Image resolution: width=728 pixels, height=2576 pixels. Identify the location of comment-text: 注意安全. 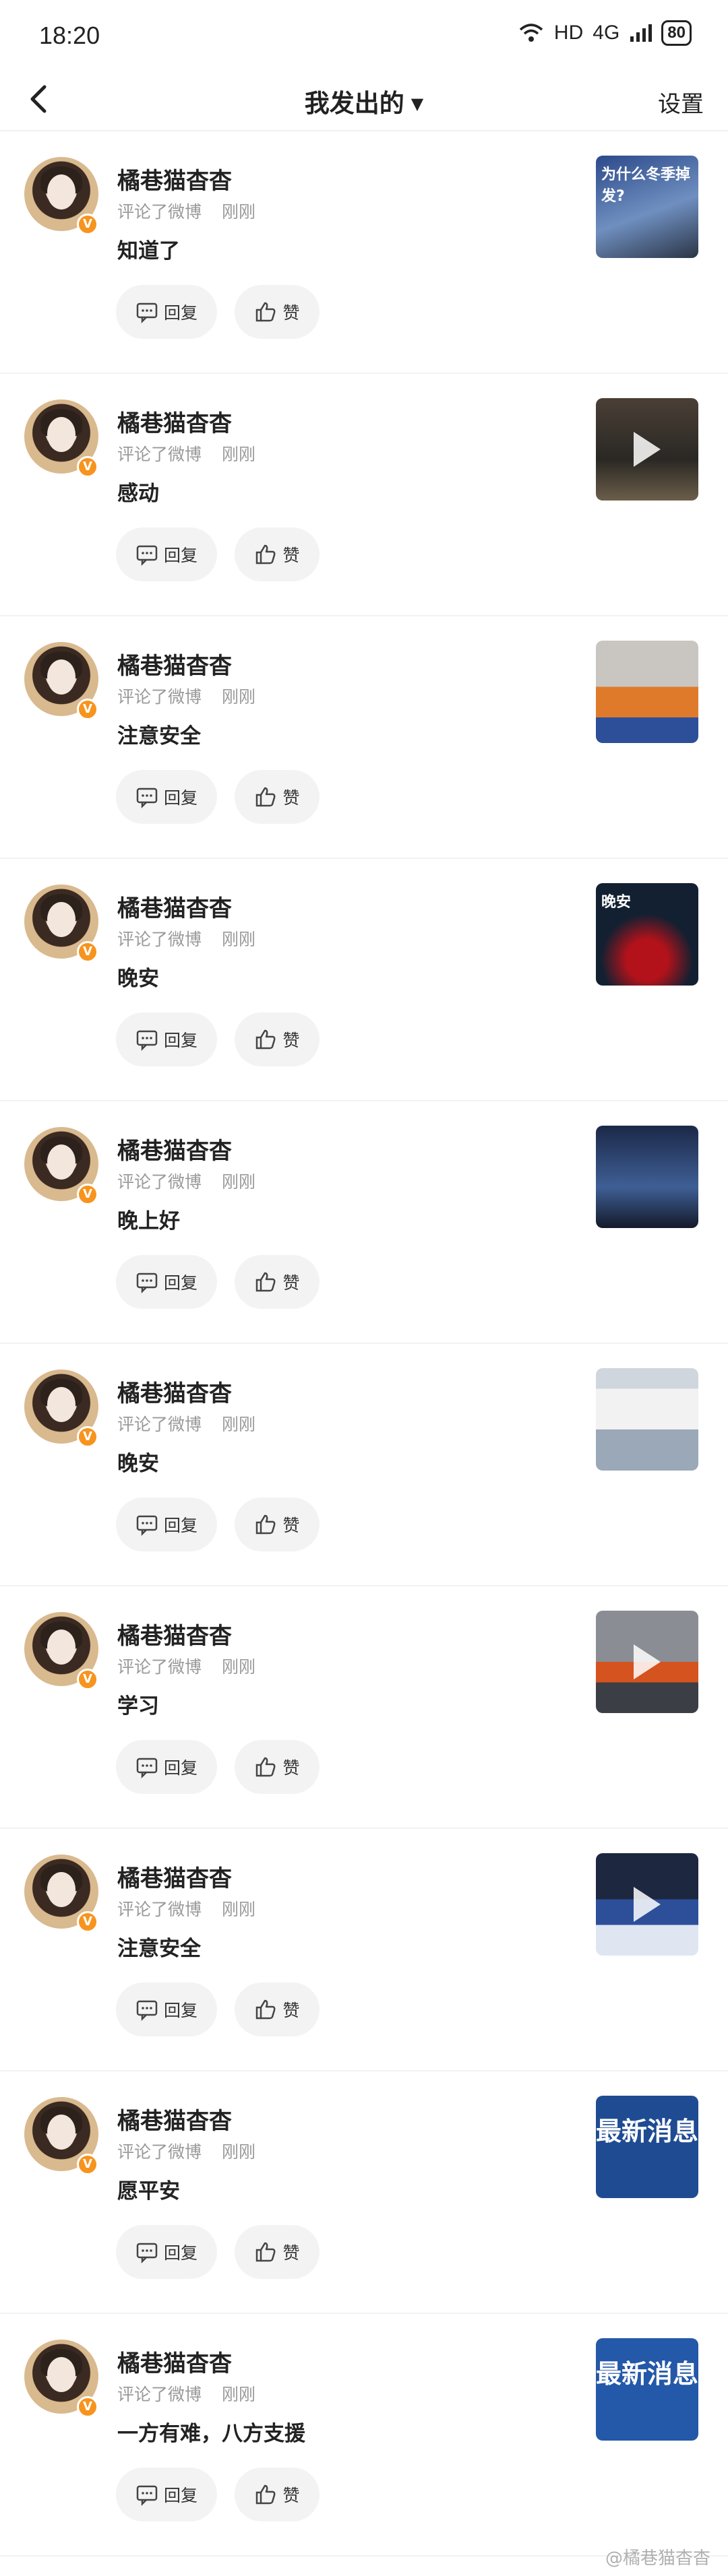
(159, 1949).